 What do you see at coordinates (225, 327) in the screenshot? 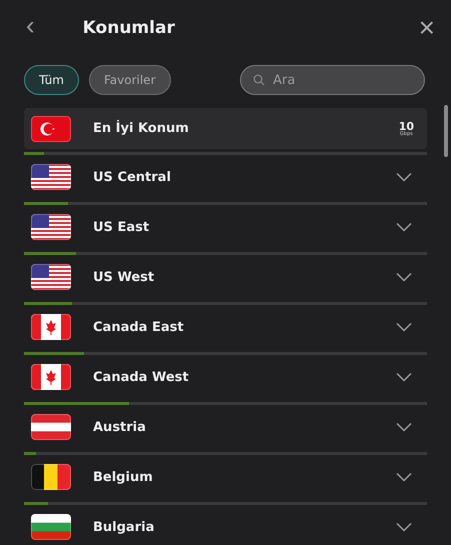
I see `location-row: Canada East` at bounding box center [225, 327].